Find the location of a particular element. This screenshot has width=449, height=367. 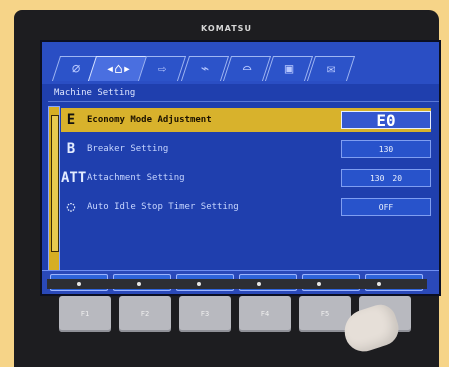

menu-row-economy-mode: E Economy Mode Adjustment E0 is located at coordinates (246, 120).